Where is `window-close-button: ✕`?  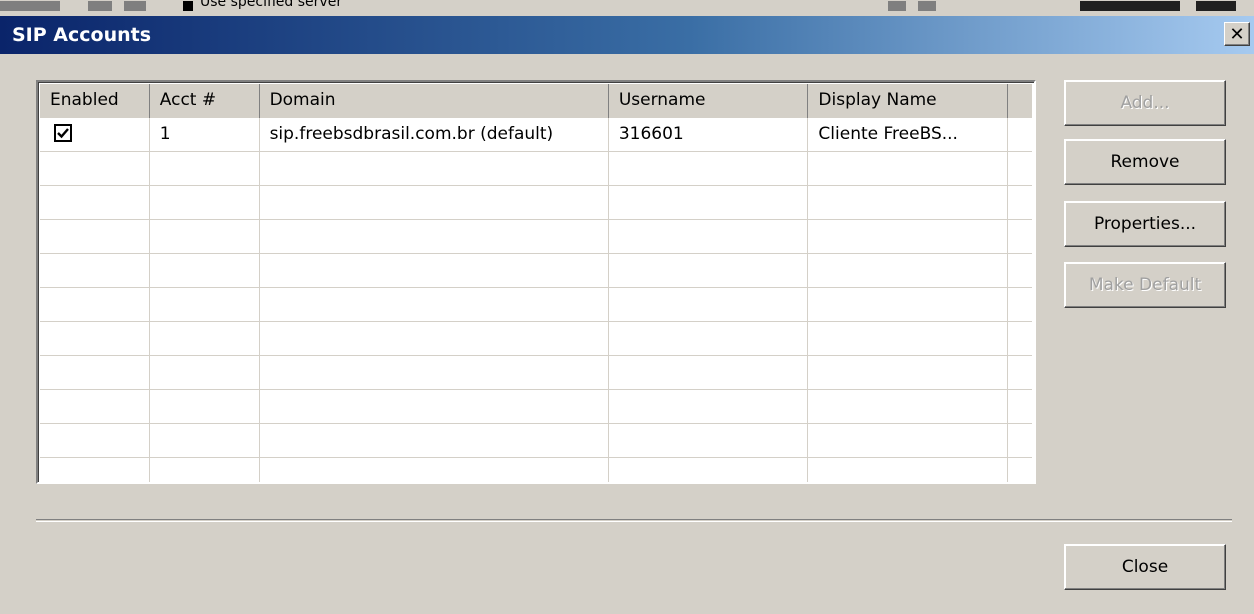 window-close-button: ✕ is located at coordinates (1237, 34).